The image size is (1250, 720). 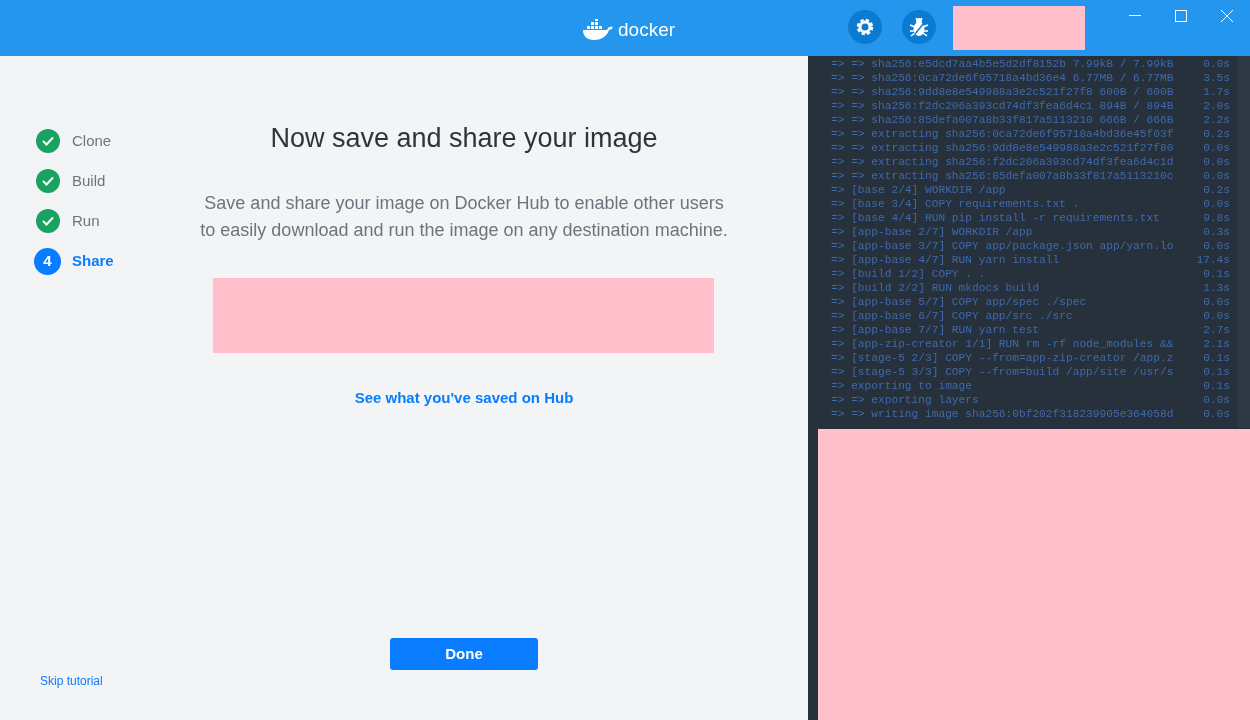 I want to click on bug-report-button, so click(x=919, y=27).